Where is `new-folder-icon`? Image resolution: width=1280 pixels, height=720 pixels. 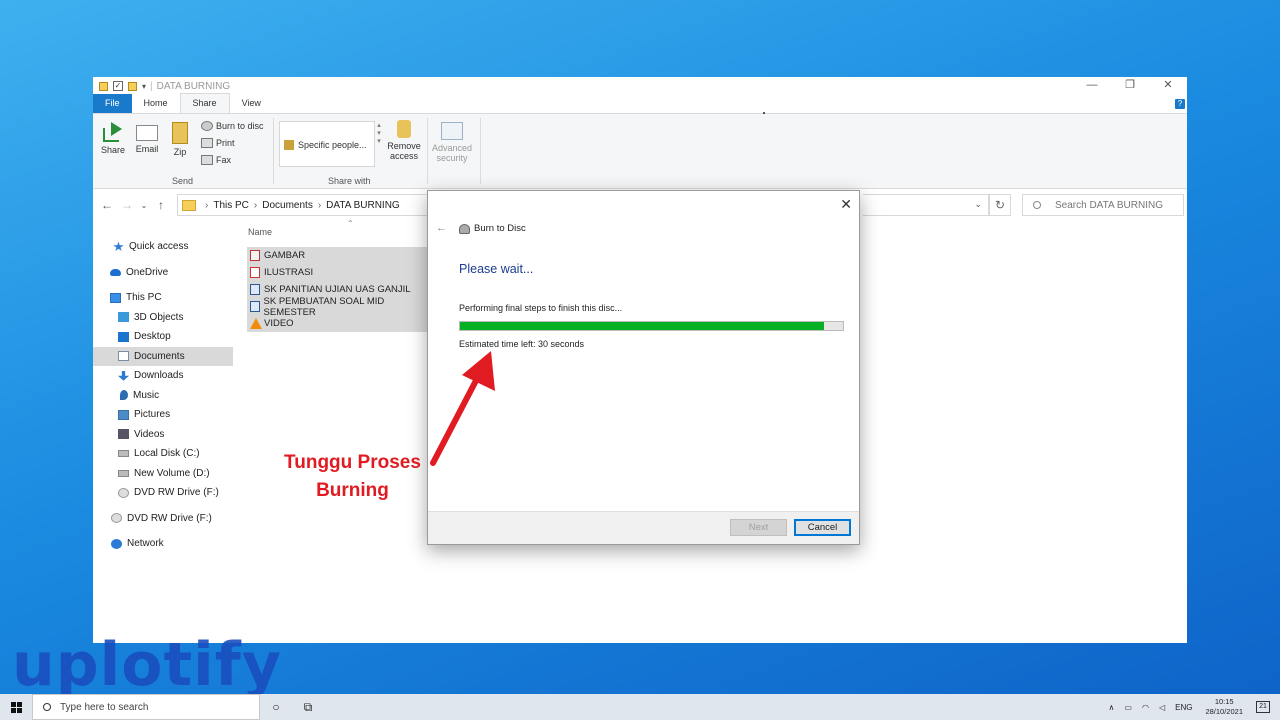
new-folder-icon is located at coordinates (132, 86).